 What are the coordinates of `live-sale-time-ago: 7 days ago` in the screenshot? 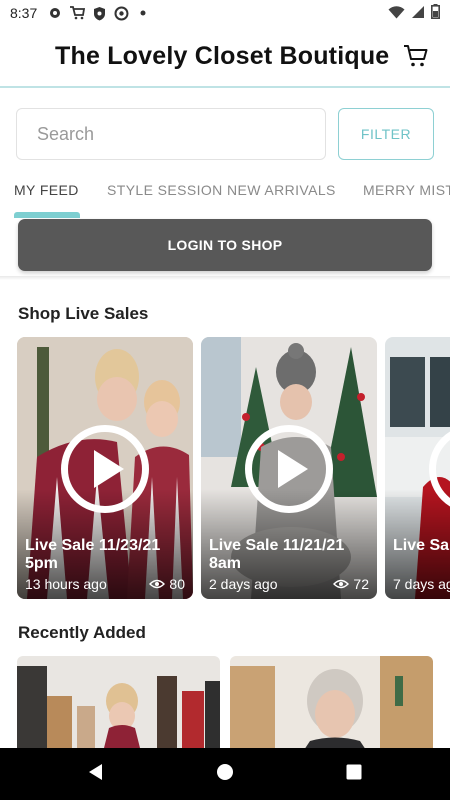 It's located at (421, 584).